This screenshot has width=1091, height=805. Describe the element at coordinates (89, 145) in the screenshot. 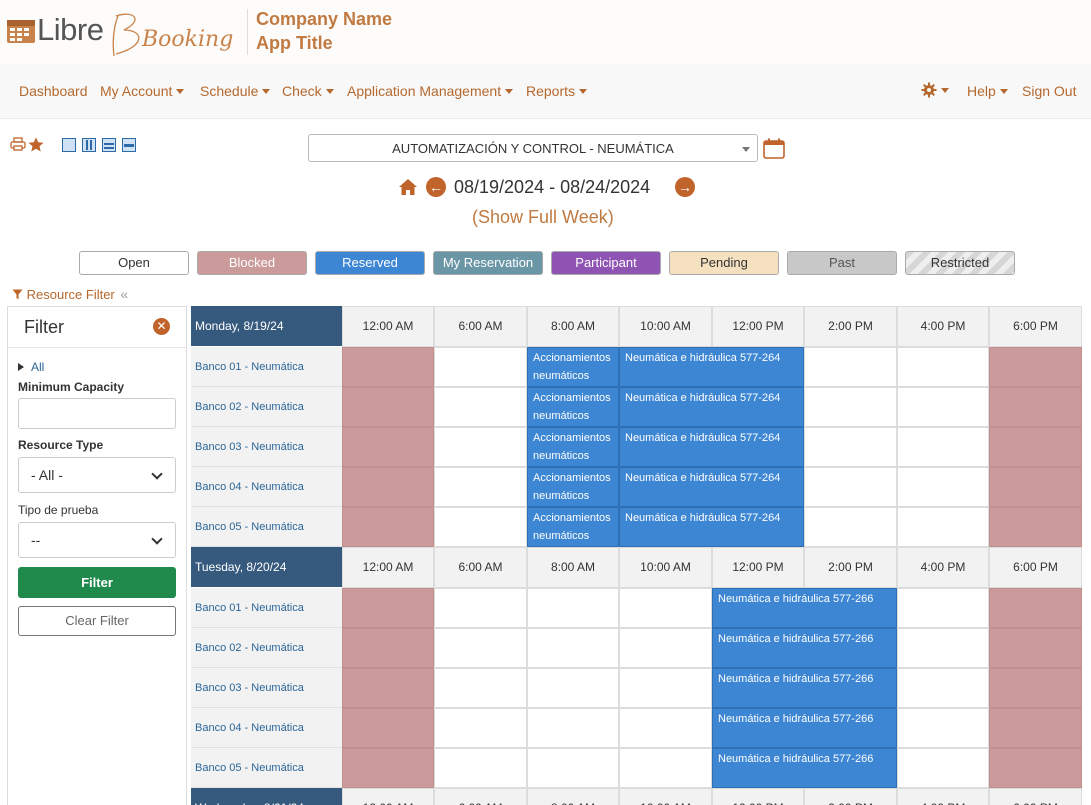

I see `tall-view-icon` at that location.